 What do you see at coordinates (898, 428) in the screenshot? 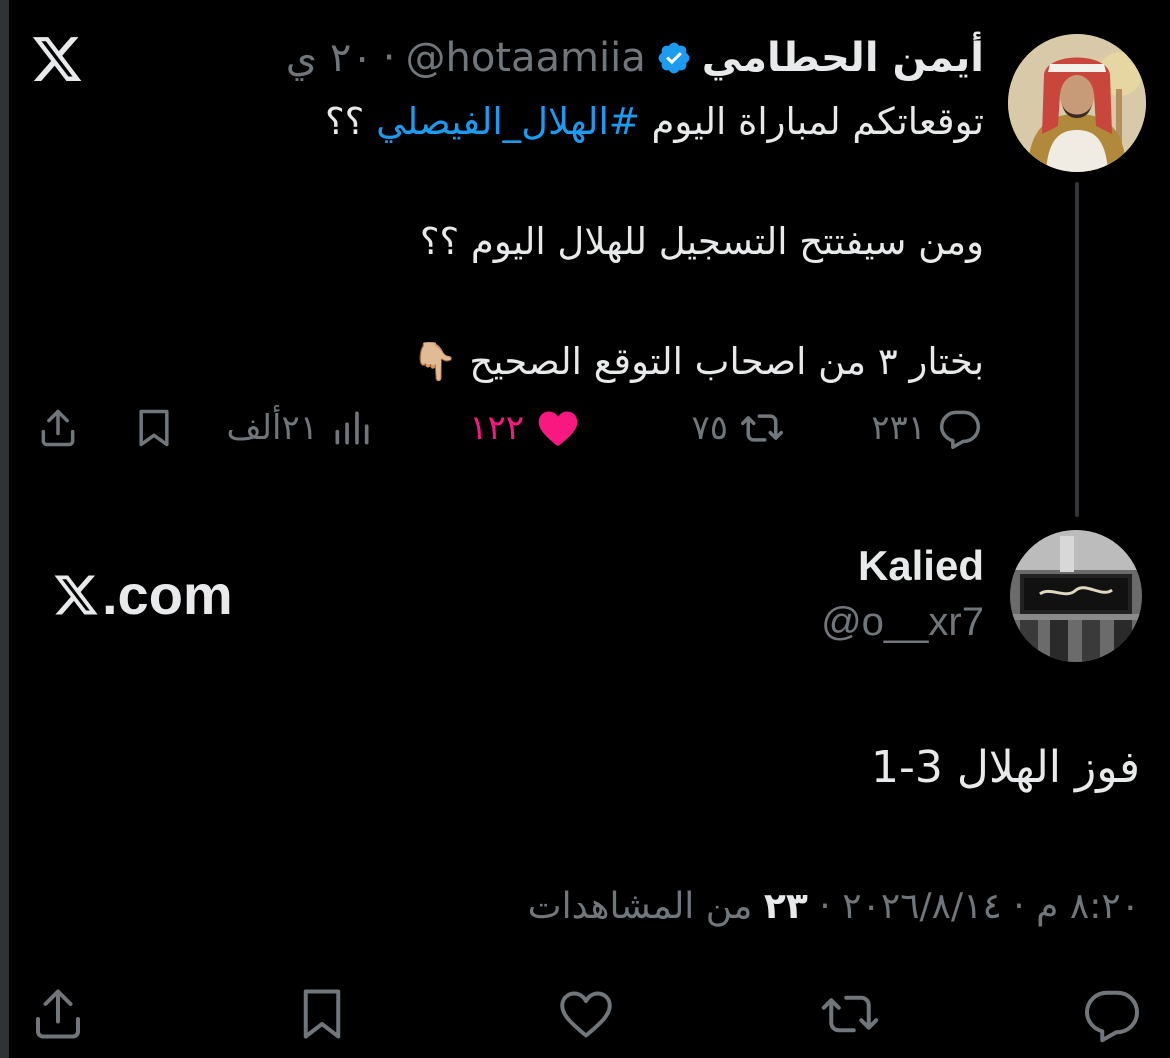
I see `reply-count: ٢٣١` at bounding box center [898, 428].